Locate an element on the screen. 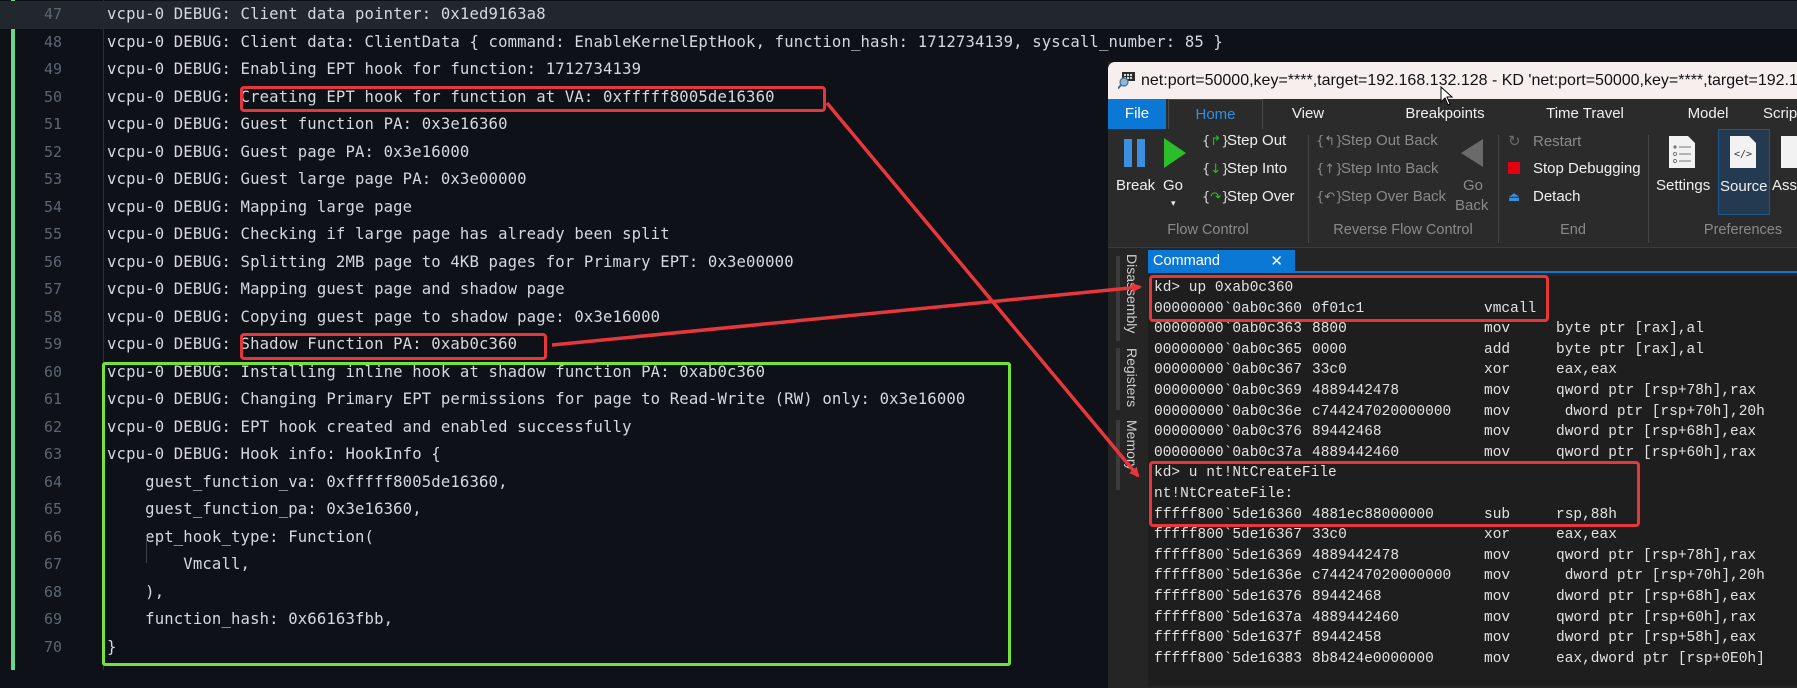  tab-view: View is located at coordinates (1308, 114).